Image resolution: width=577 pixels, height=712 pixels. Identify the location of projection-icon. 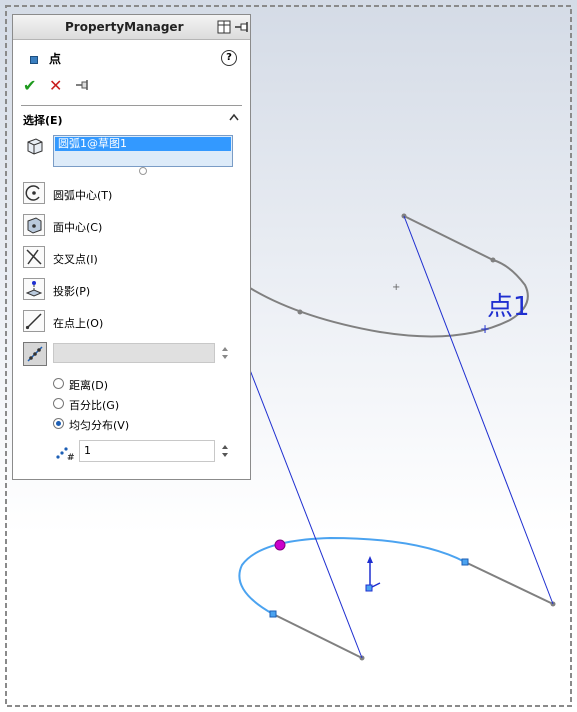
(34, 289).